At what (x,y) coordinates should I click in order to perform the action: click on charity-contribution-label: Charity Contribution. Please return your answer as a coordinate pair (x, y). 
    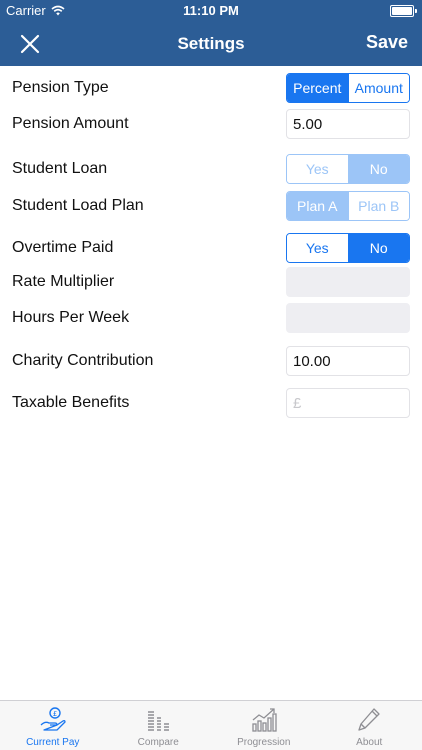
    Looking at the image, I should click on (83, 360).